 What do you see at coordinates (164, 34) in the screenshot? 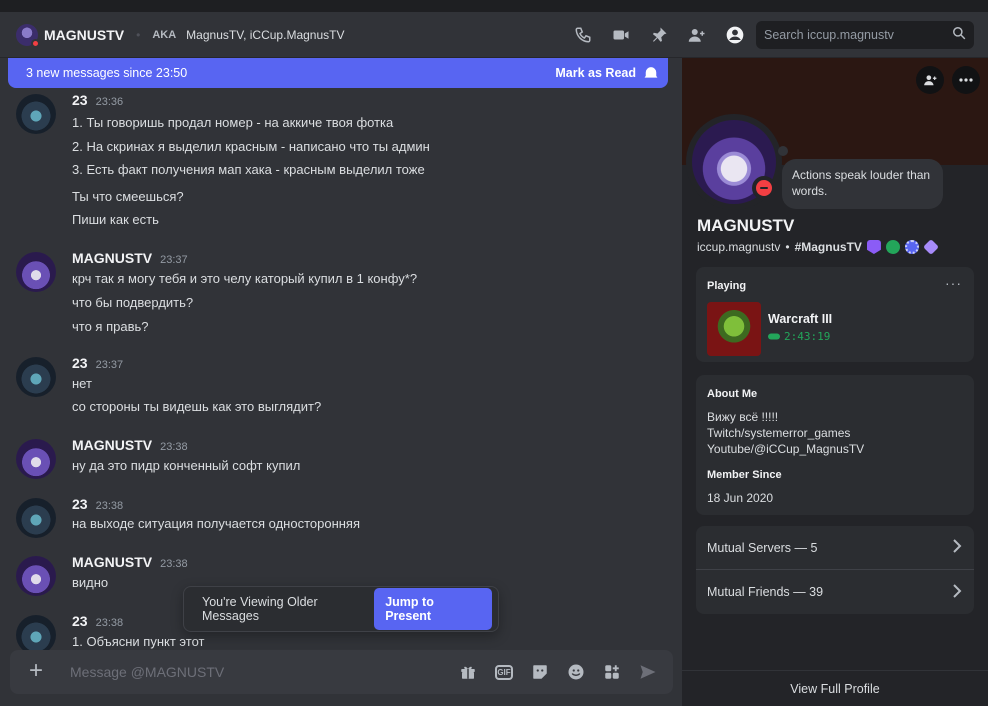
I see `aka-label: AKA` at bounding box center [164, 34].